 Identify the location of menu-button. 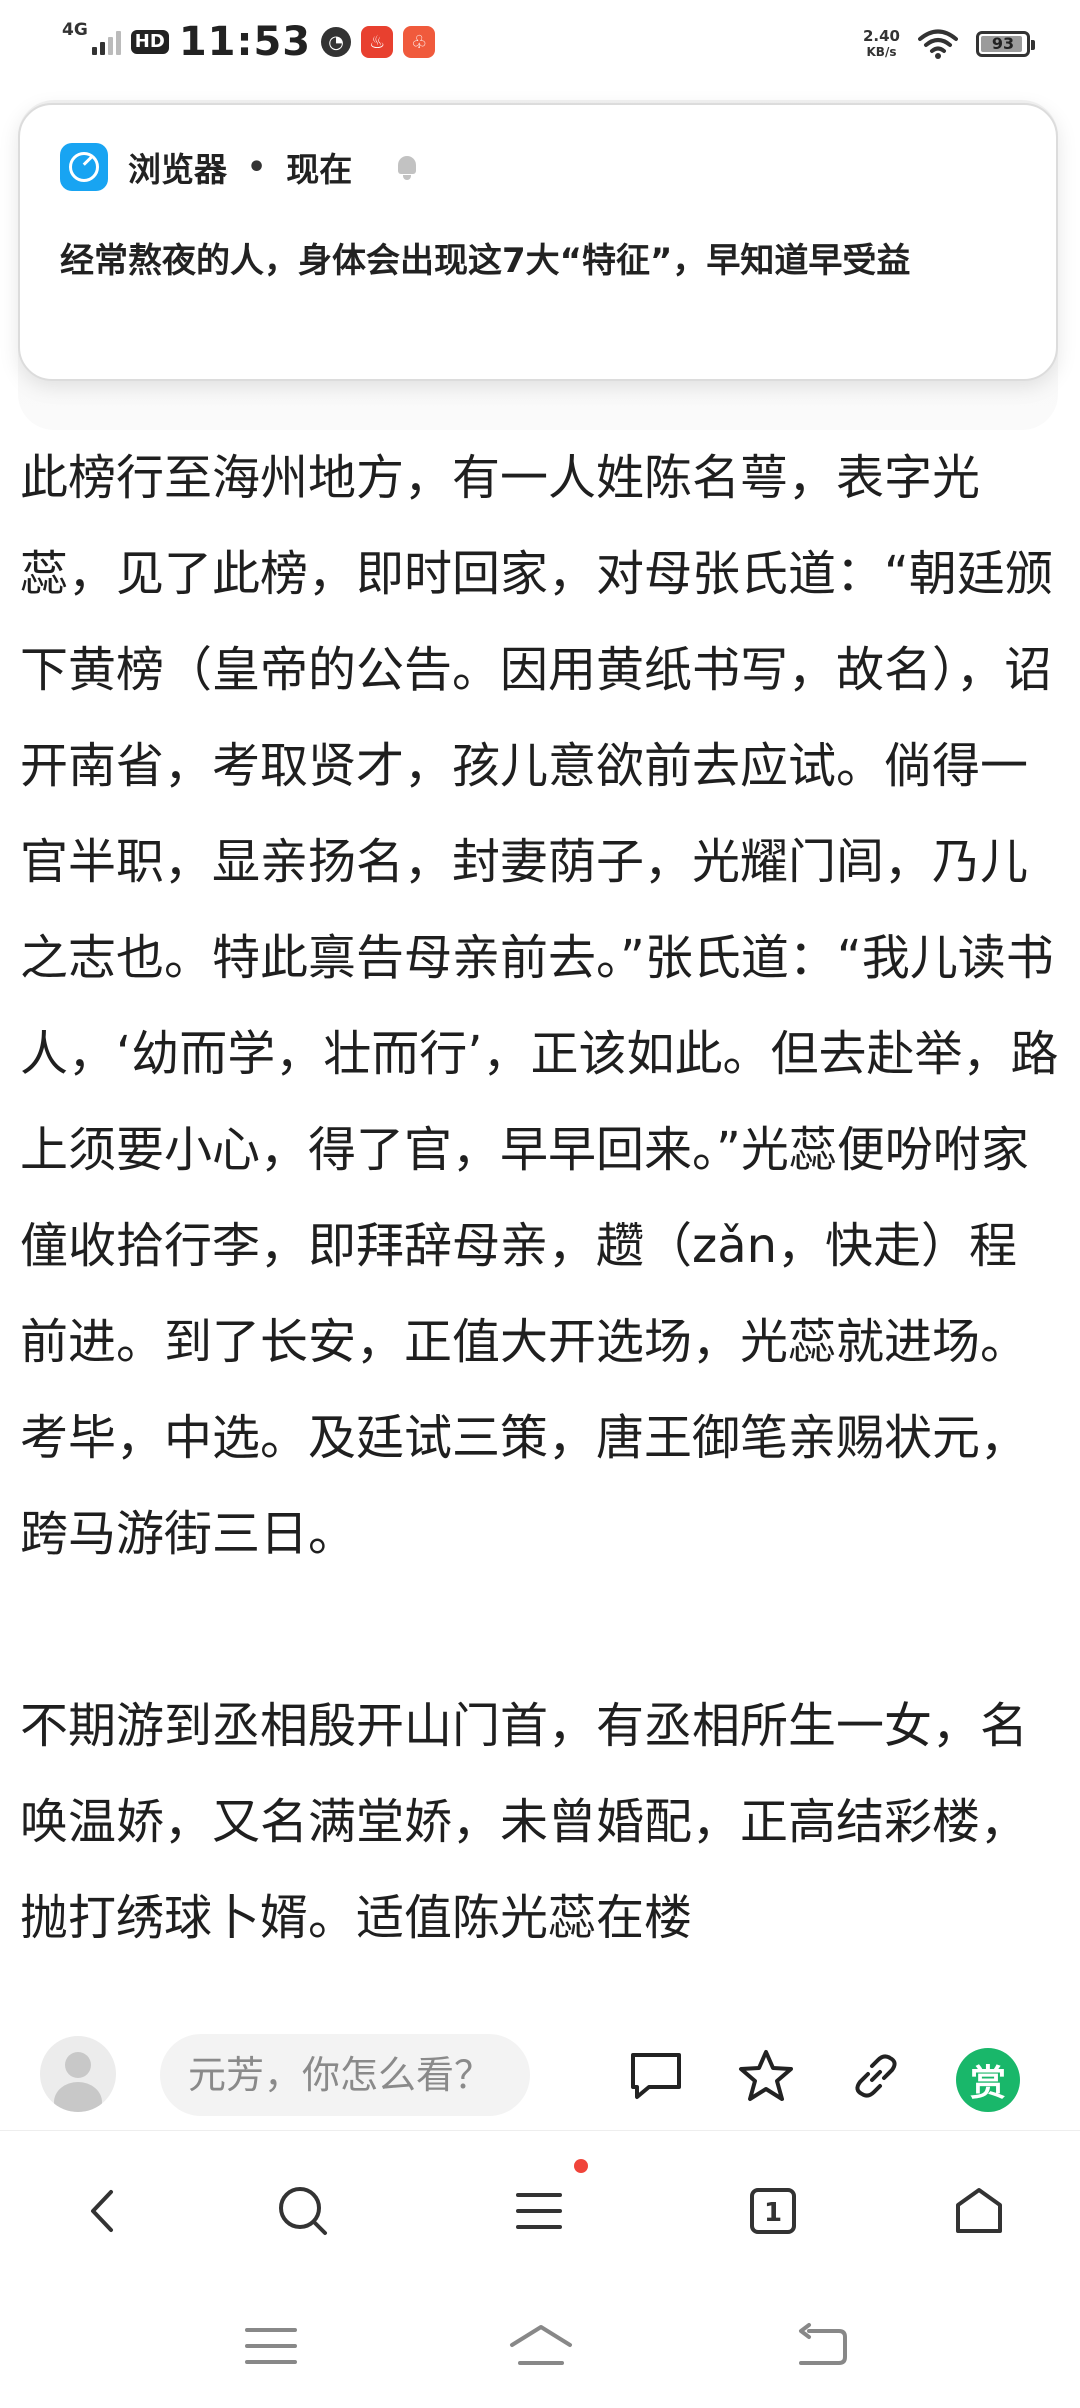
(539, 2211).